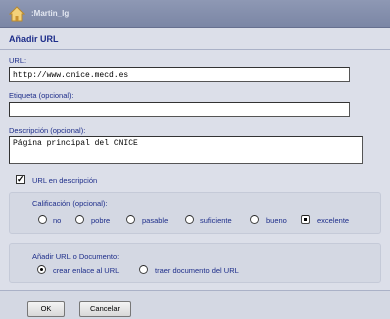 This screenshot has height=319, width=390. I want to click on rating-option-label: bueno, so click(276, 220).